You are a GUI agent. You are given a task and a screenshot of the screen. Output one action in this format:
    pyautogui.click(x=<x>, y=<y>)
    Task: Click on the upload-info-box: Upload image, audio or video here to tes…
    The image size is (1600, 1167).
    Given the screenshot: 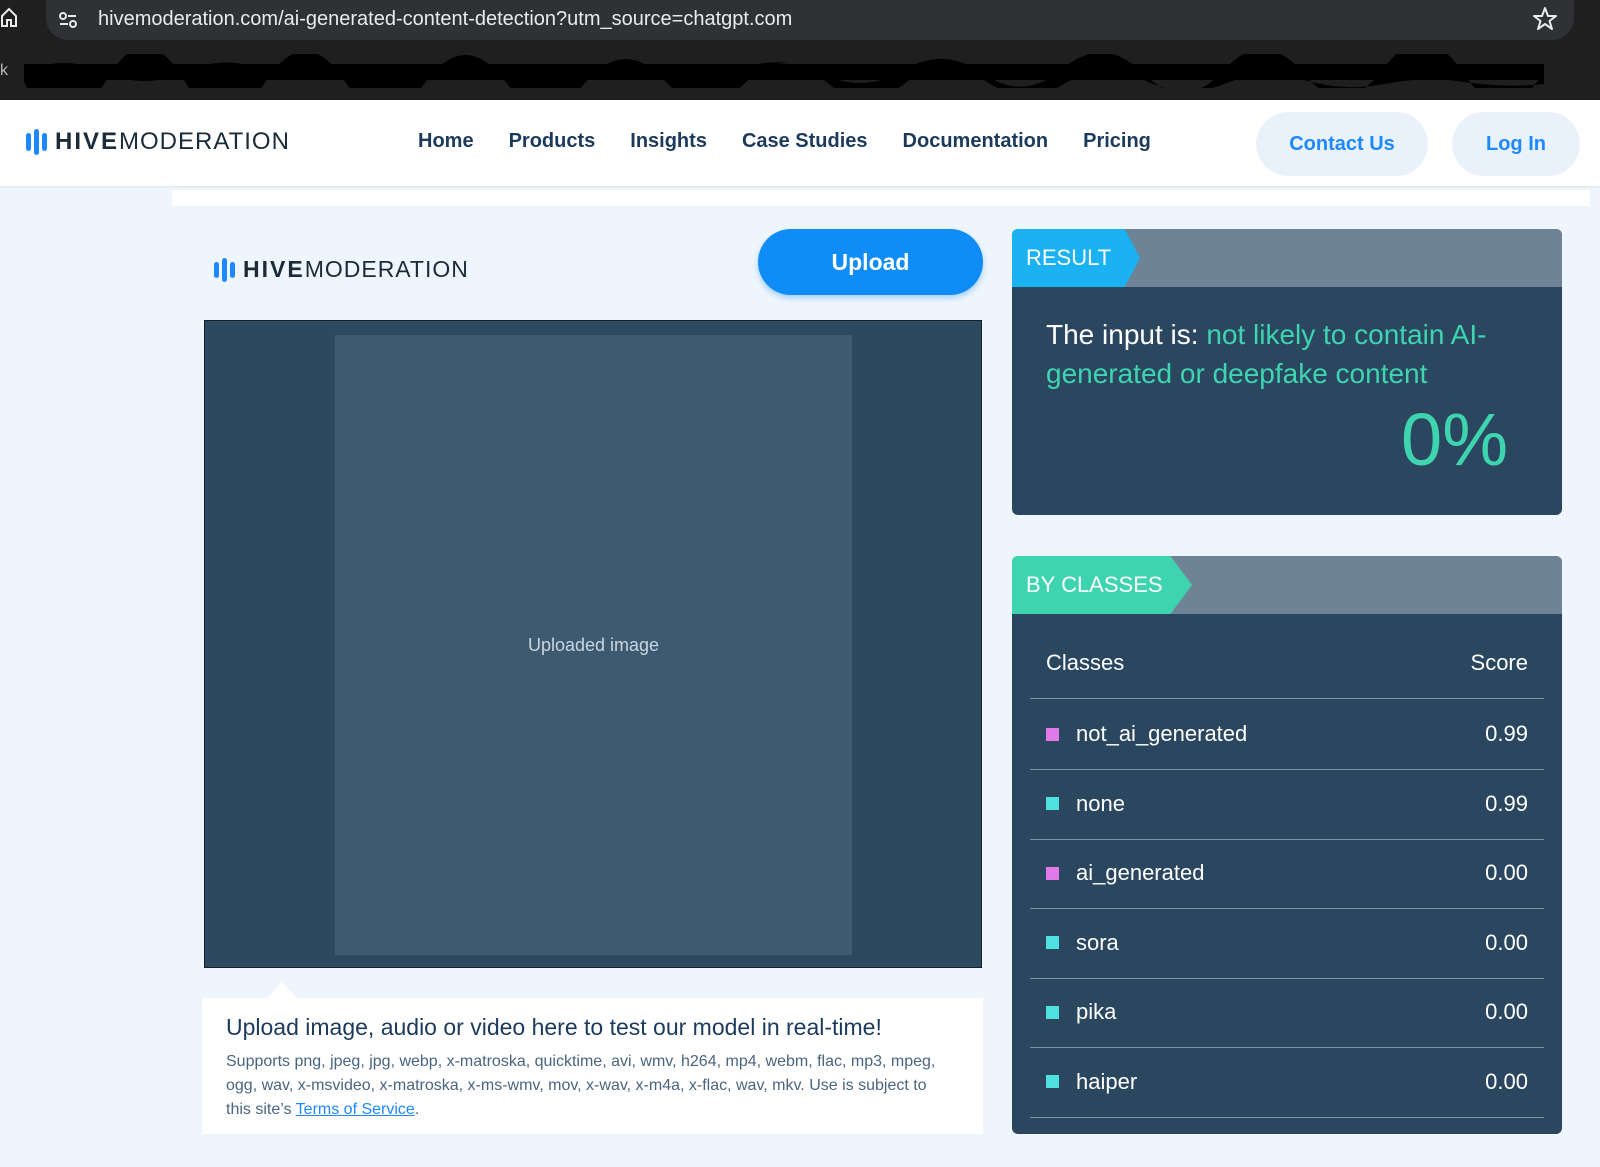 What is the action you would take?
    pyautogui.click(x=592, y=1066)
    